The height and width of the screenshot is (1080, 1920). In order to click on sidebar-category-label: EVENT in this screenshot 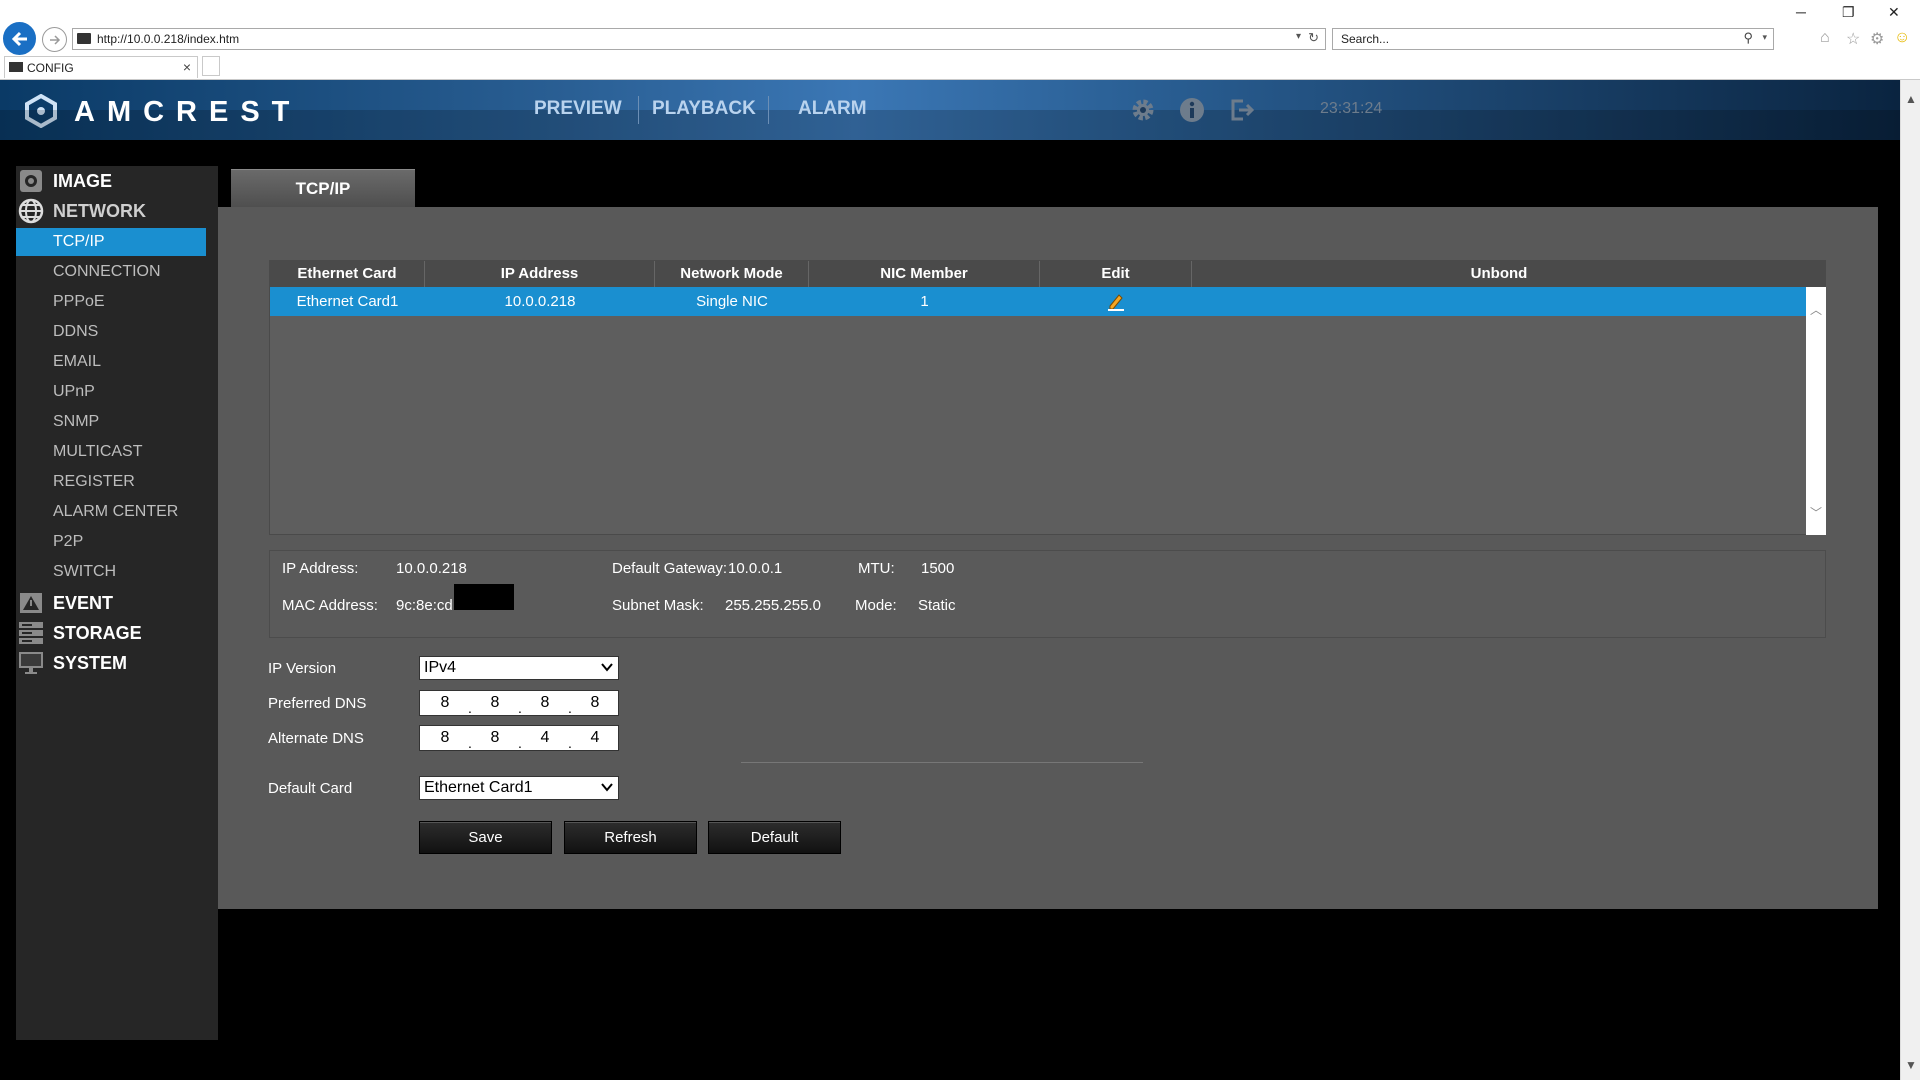, I will do `click(83, 603)`.